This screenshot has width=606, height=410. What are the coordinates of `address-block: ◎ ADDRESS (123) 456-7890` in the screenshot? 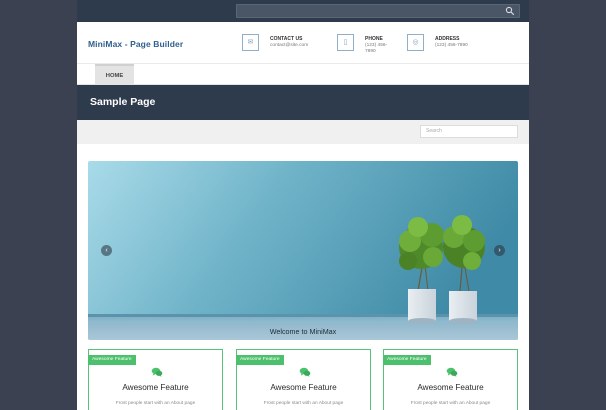 It's located at (447, 44).